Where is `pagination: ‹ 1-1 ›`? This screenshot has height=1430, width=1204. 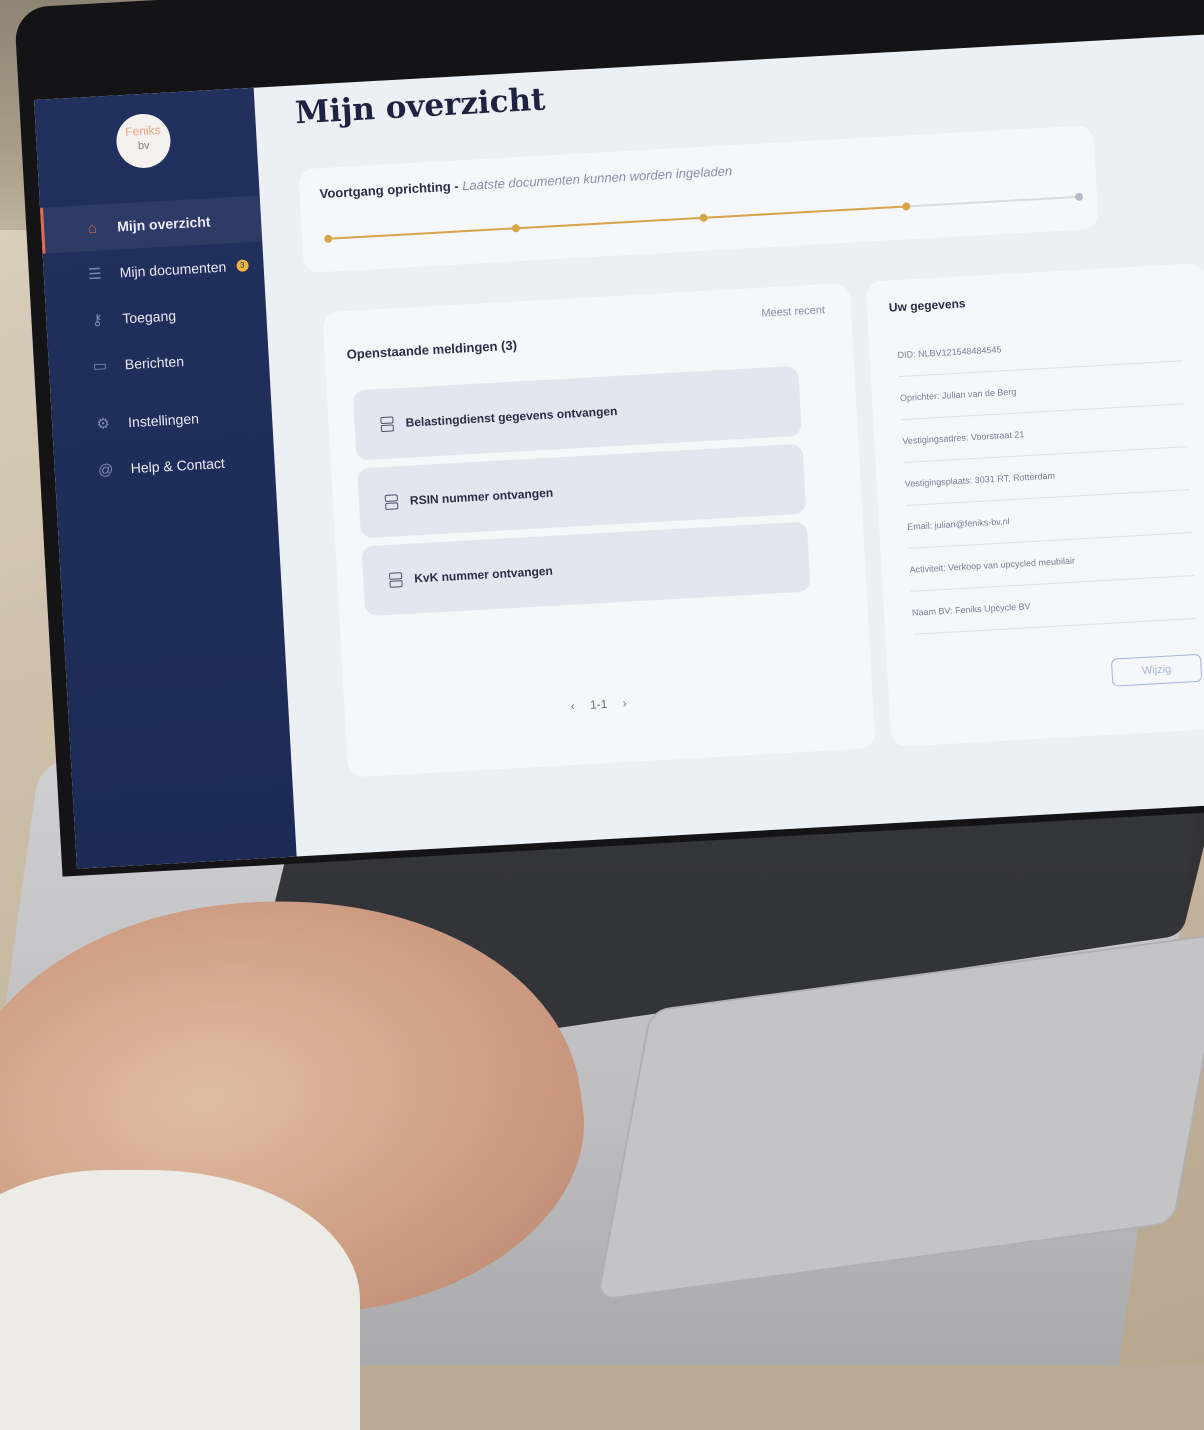
pagination: ‹ 1-1 › is located at coordinates (598, 705).